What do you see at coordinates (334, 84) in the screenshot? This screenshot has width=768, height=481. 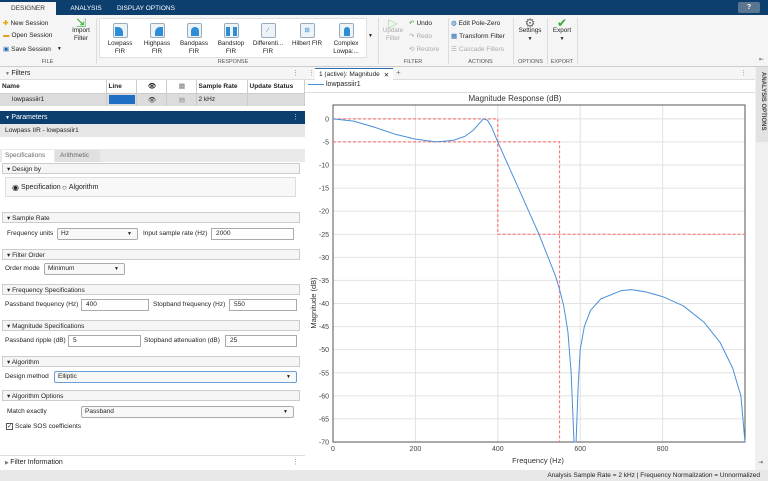 I see `legend: lowpassiir1` at bounding box center [334, 84].